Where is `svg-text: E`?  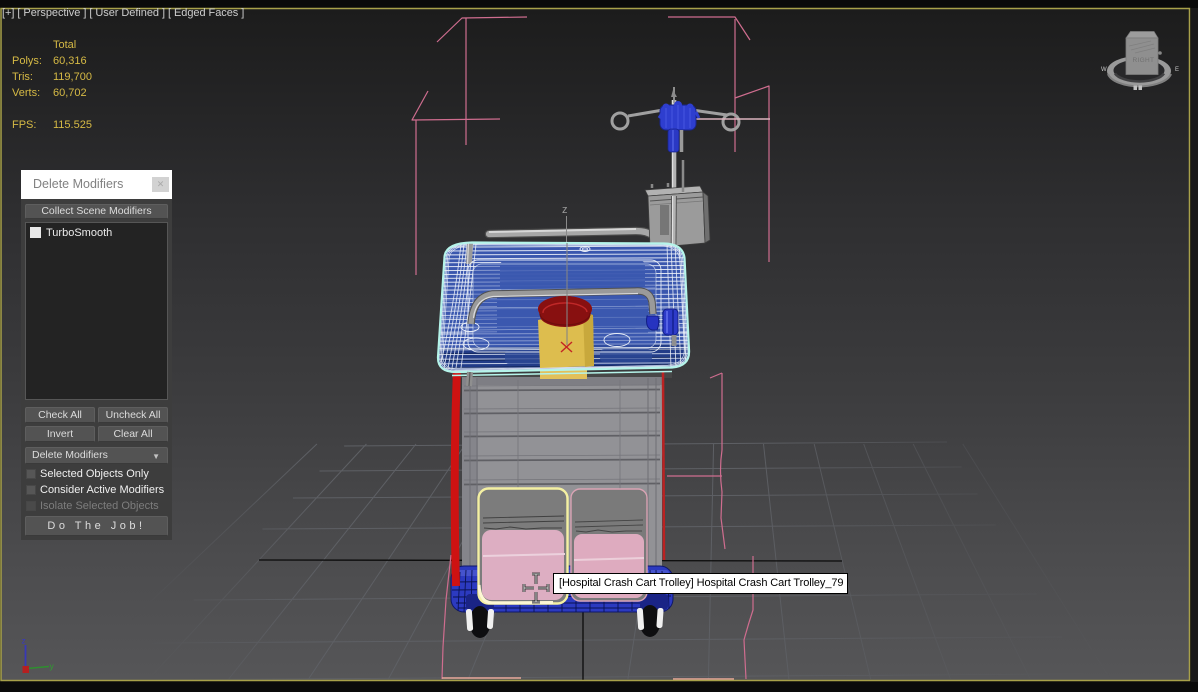
svg-text: E is located at coordinates (1177, 70).